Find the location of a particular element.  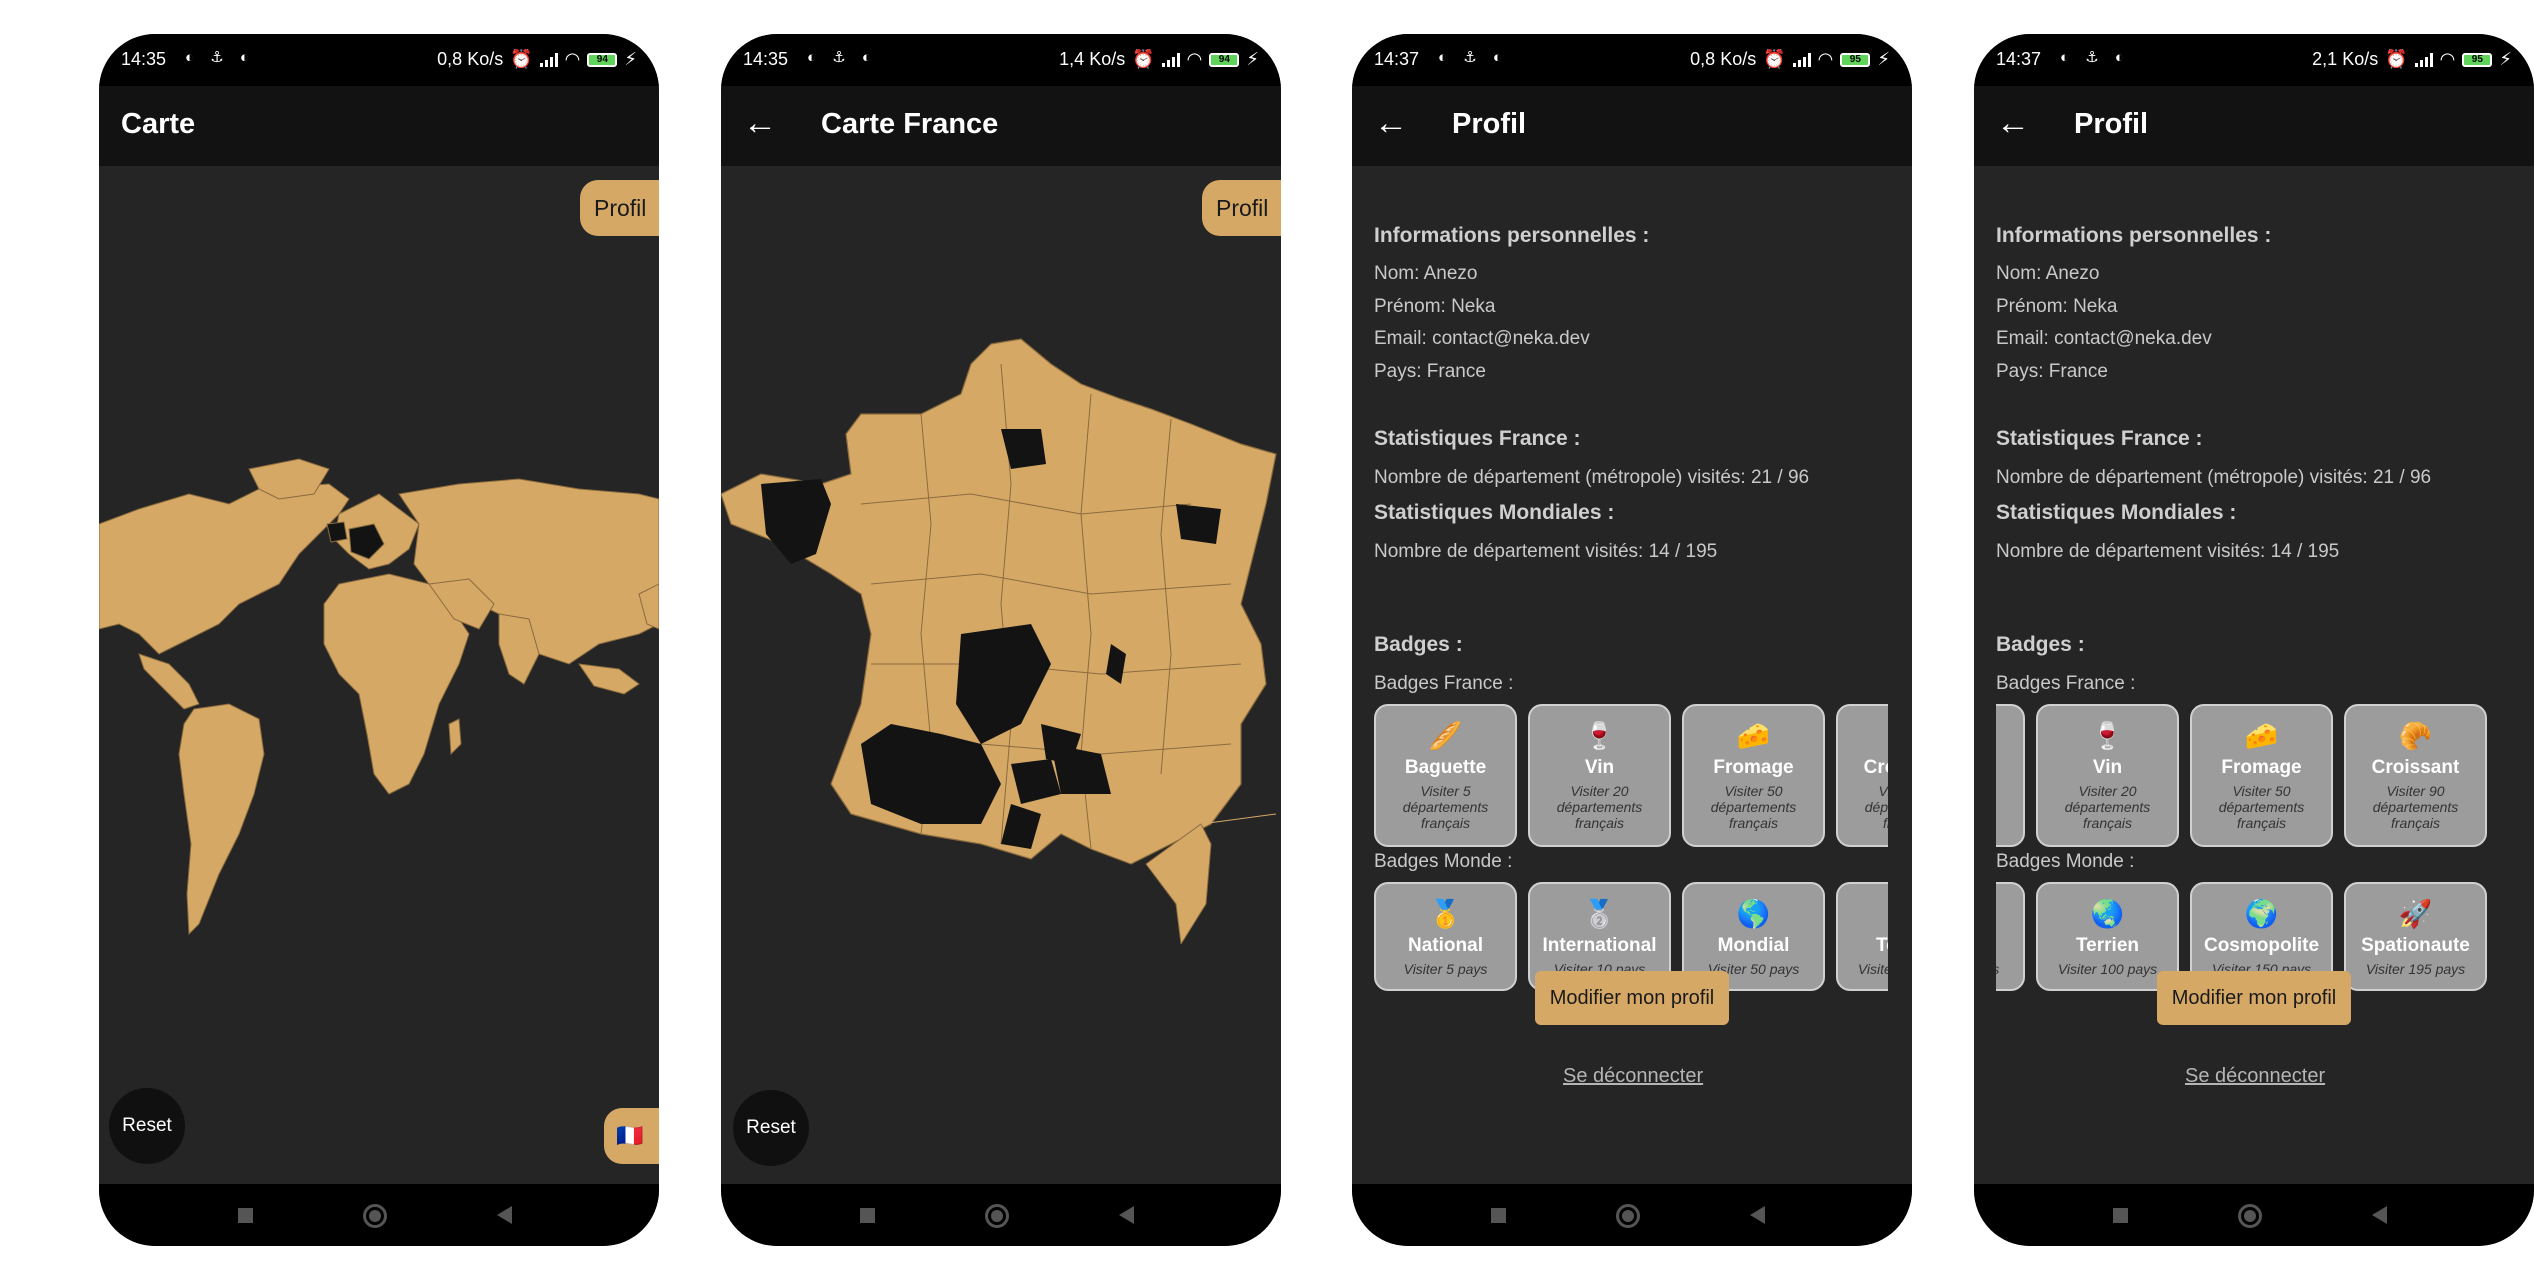

badge-card: 🥇 National Visiter 5 pays is located at coordinates (1445, 936).